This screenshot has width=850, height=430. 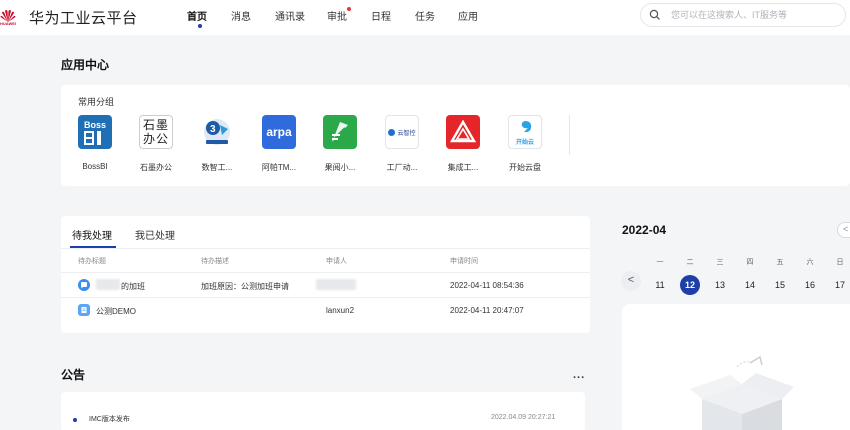 I want to click on brand-logo-text: HUAWEI, so click(x=8, y=23).